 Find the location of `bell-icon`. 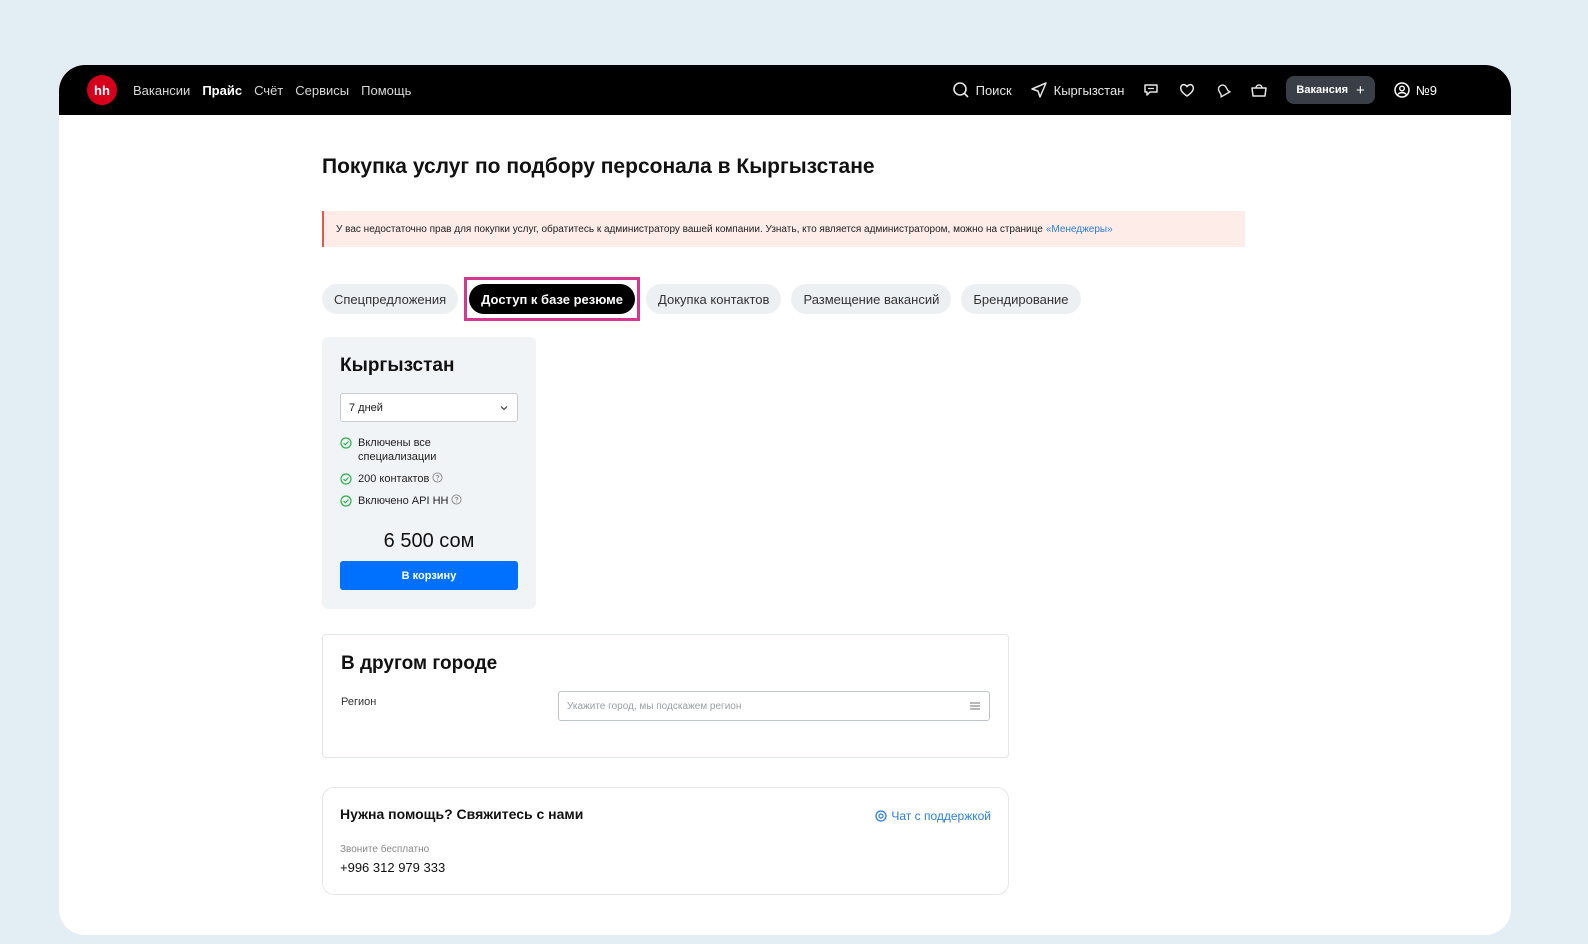

bell-icon is located at coordinates (1225, 91).